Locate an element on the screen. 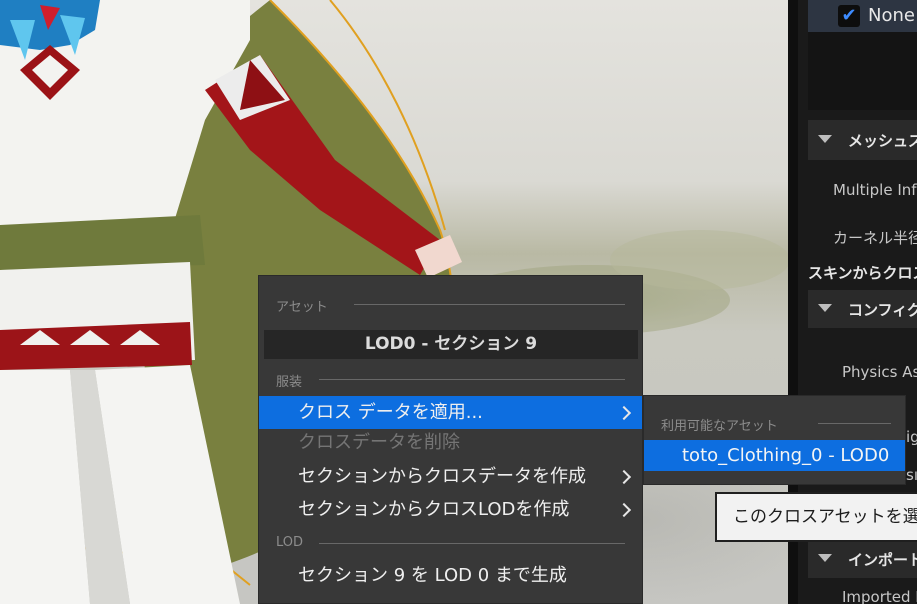  none-option-row: ✔ None is located at coordinates (862, 16).